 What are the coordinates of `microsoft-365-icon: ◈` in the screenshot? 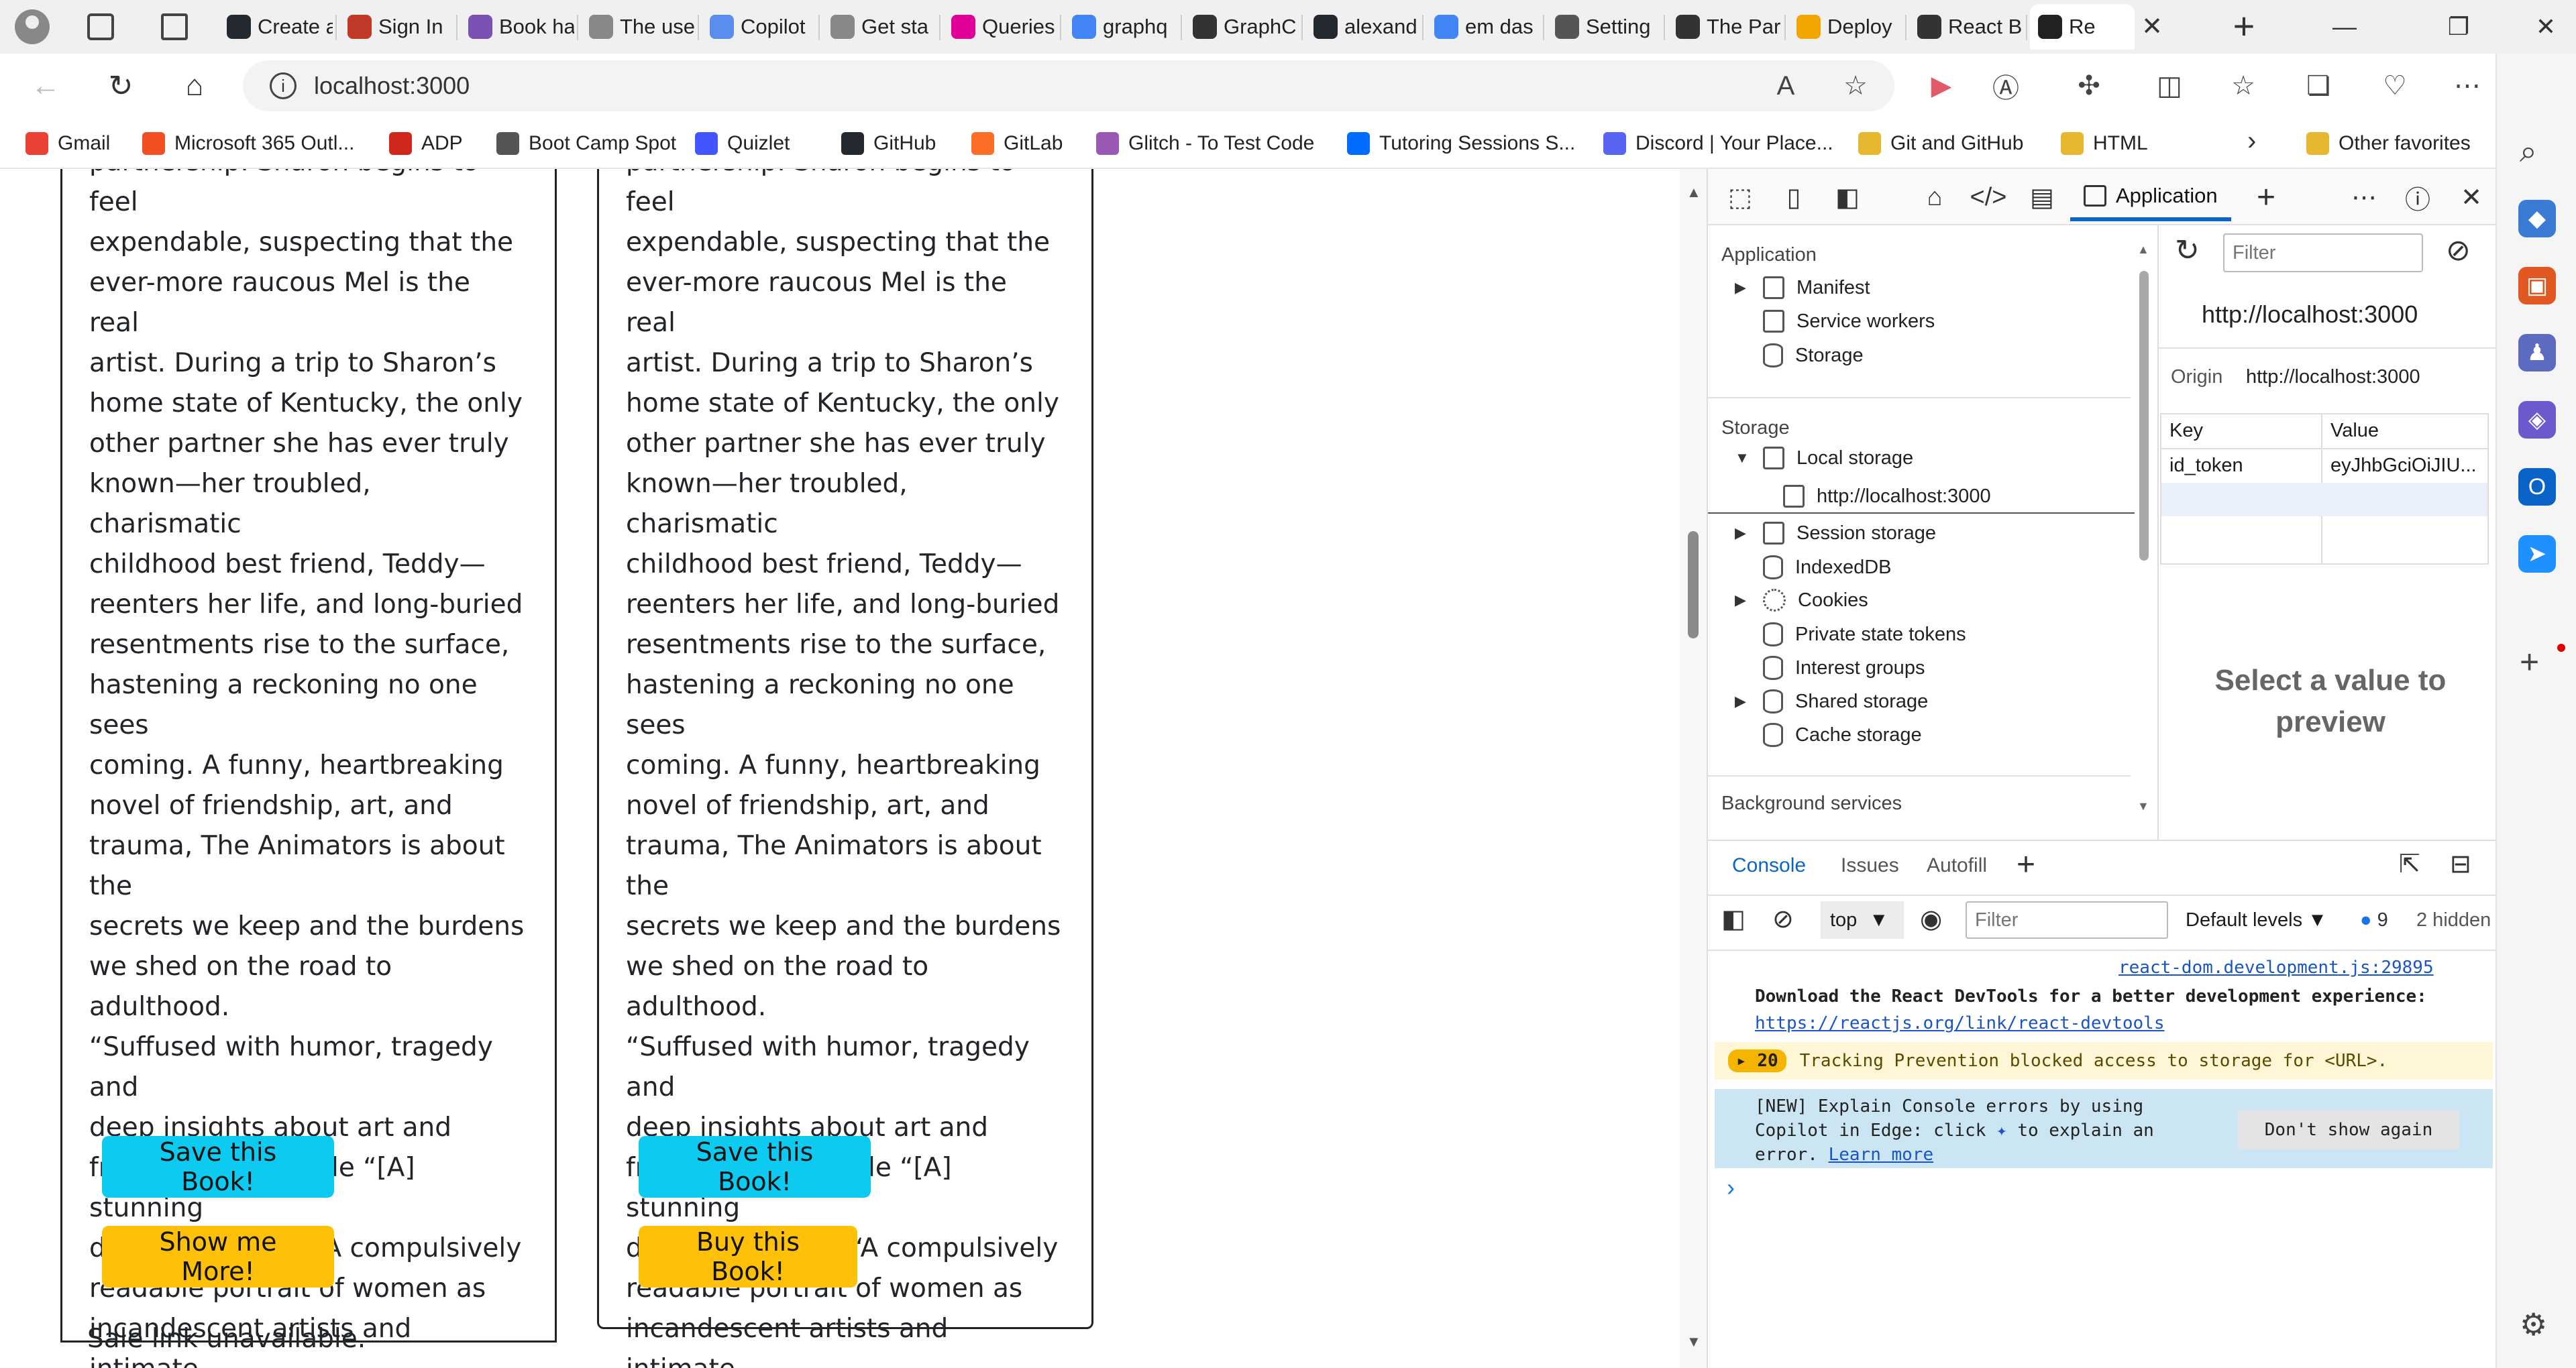 It's located at (2537, 420).